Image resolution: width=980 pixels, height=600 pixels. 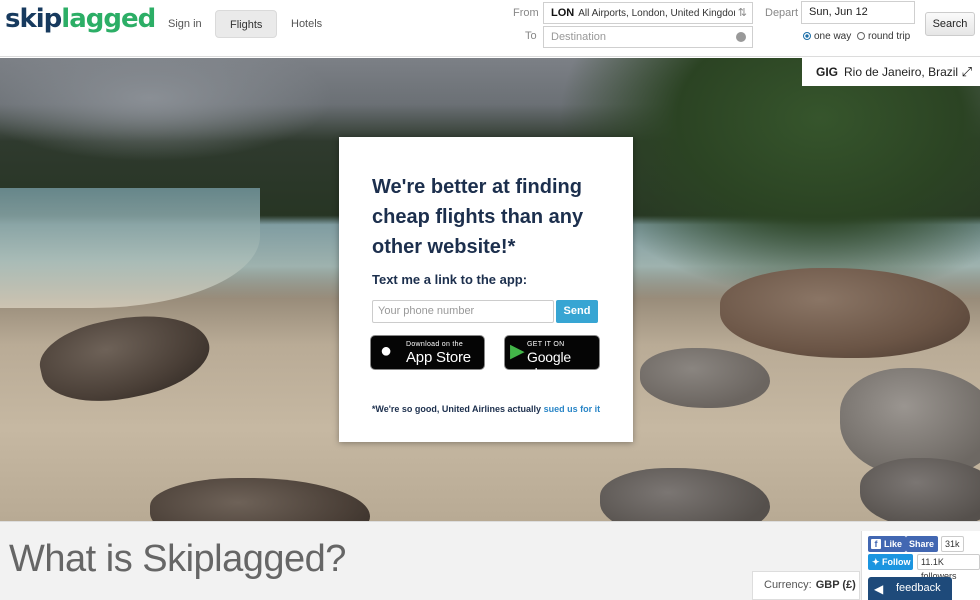 I want to click on radio-empty-icon, so click(x=861, y=36).